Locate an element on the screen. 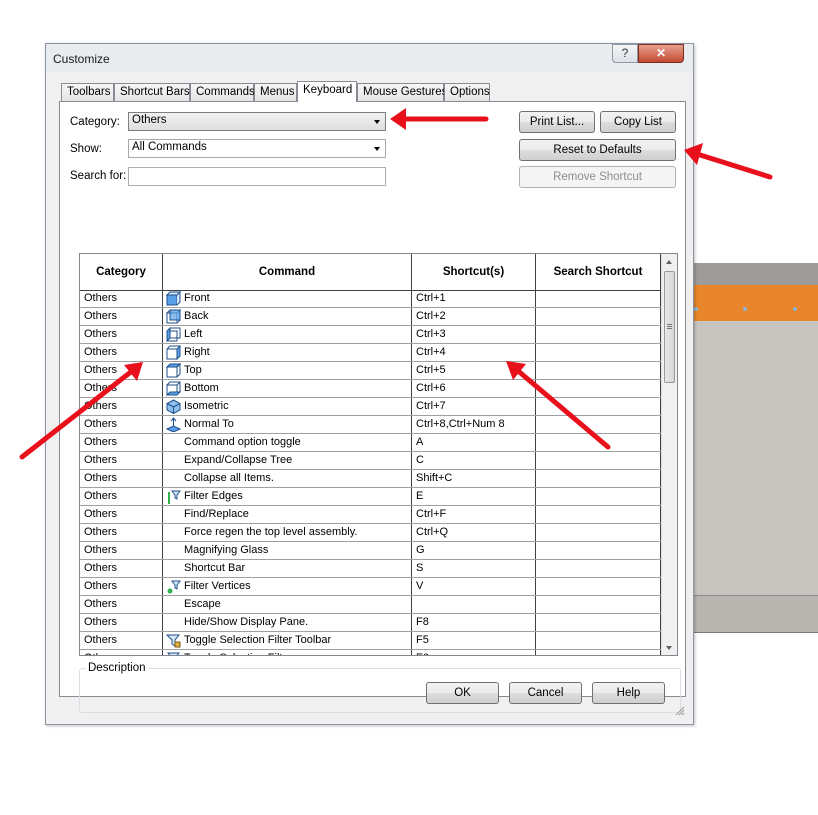 The height and width of the screenshot is (815, 818). table-row: Others Find/Replace Ctrl+F is located at coordinates (370, 515).